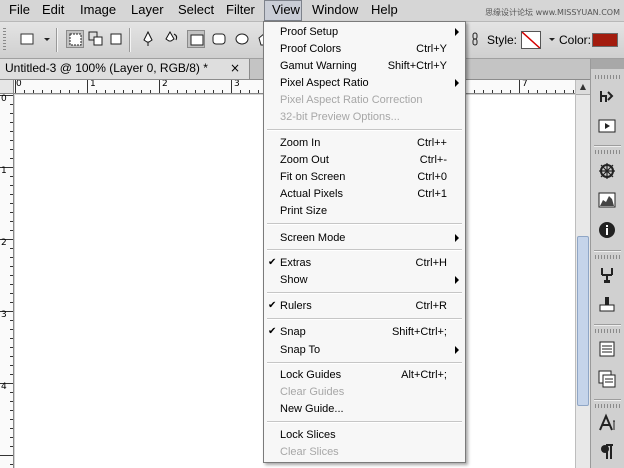 This screenshot has width=624, height=468. What do you see at coordinates (364, 84) in the screenshot?
I see `menu-item-pixel-aspect-ratio: Pixel Aspect Ratio` at bounding box center [364, 84].